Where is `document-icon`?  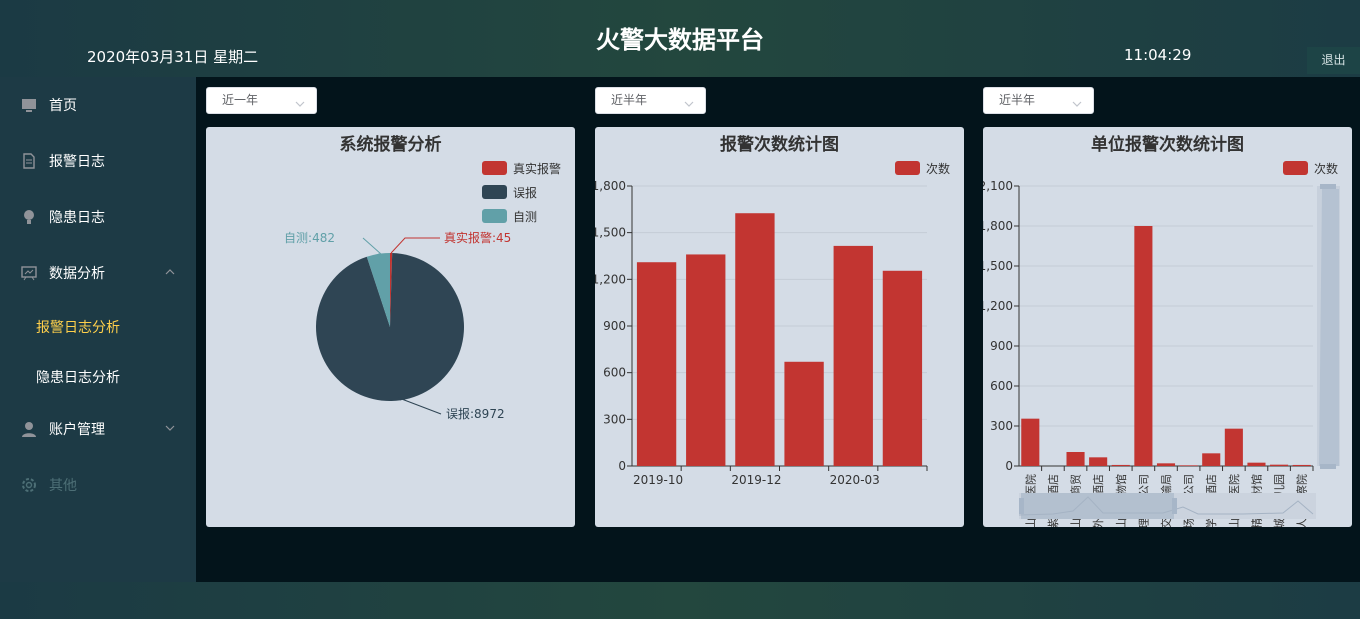
document-icon is located at coordinates (29, 161).